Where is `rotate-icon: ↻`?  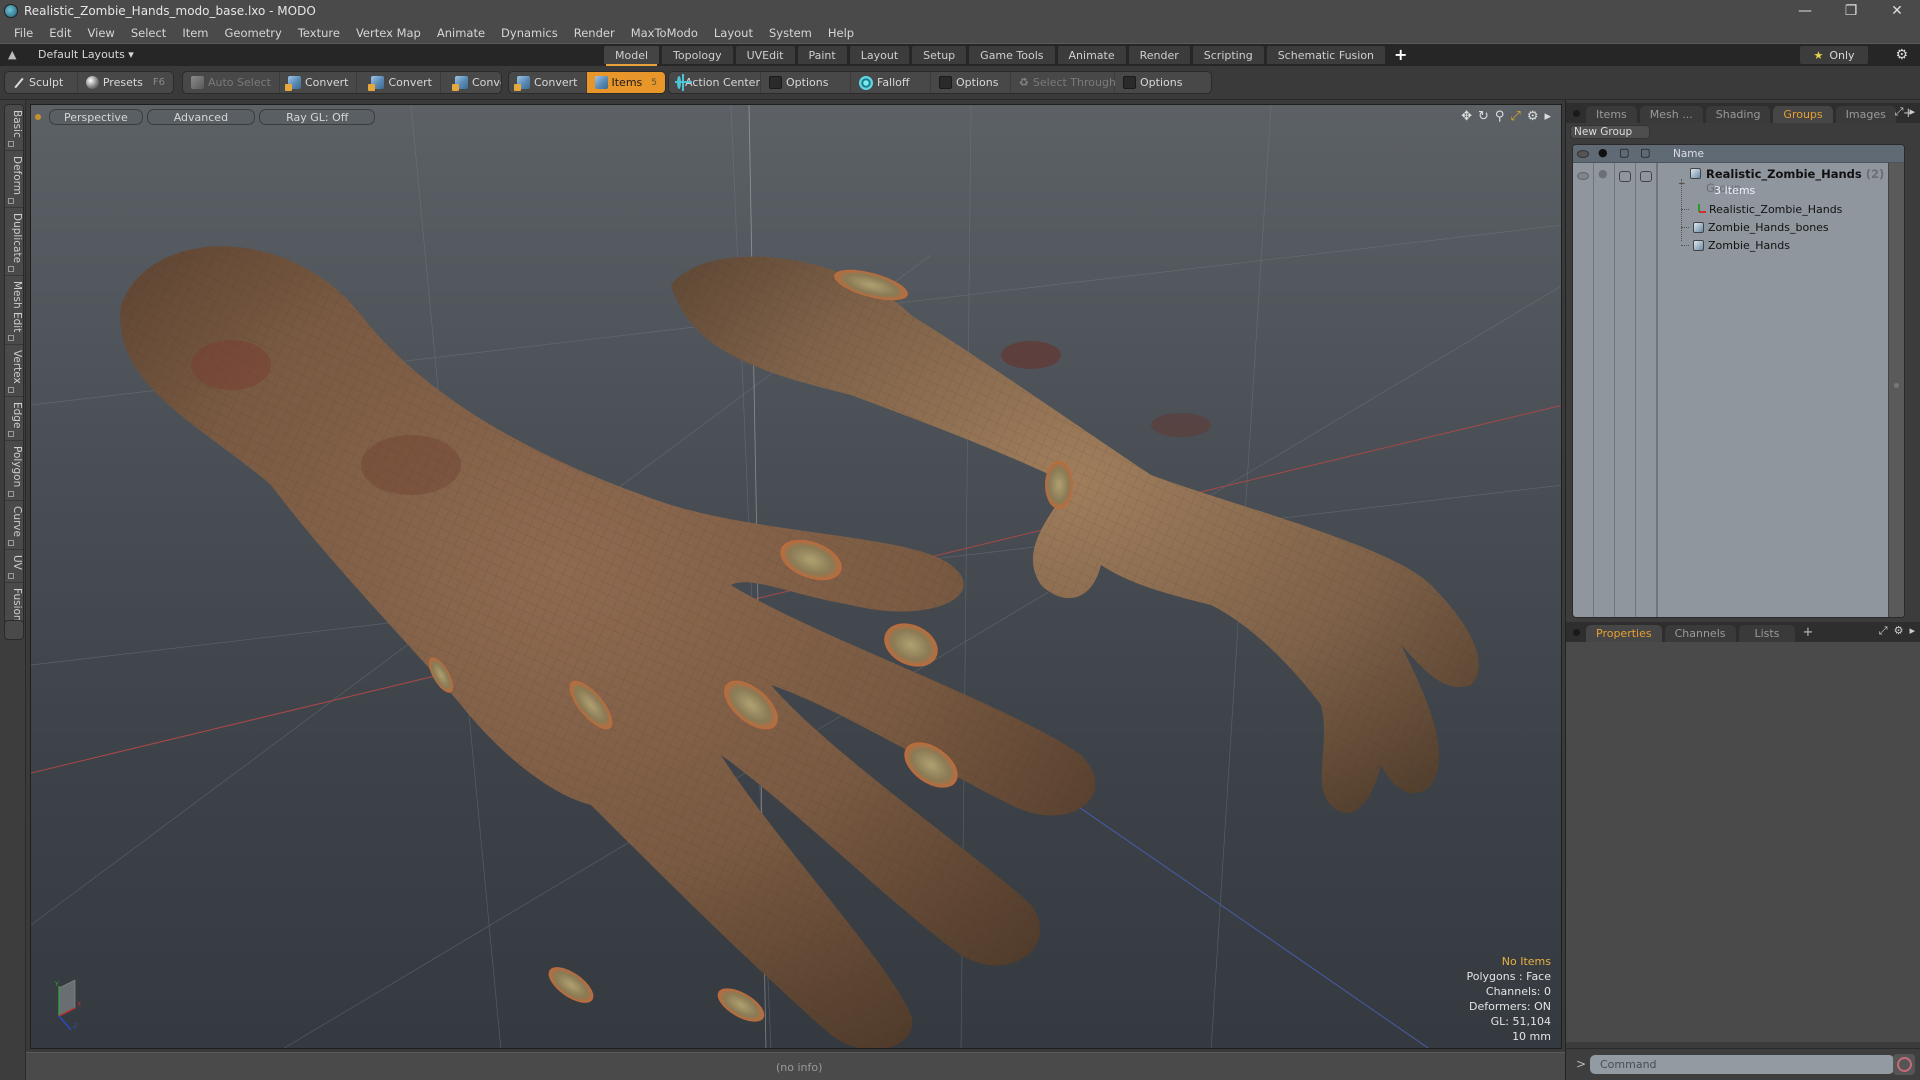 rotate-icon: ↻ is located at coordinates (1483, 116).